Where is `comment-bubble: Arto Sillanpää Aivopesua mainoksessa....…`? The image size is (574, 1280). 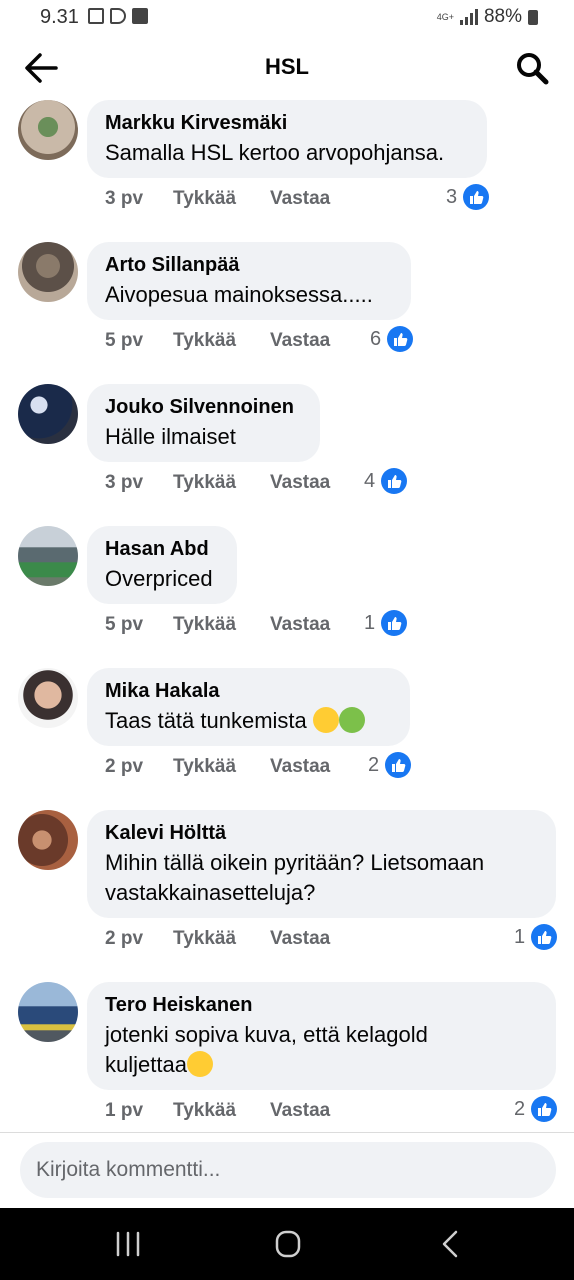 comment-bubble: Arto Sillanpää Aivopesua mainoksessa....… is located at coordinates (249, 281).